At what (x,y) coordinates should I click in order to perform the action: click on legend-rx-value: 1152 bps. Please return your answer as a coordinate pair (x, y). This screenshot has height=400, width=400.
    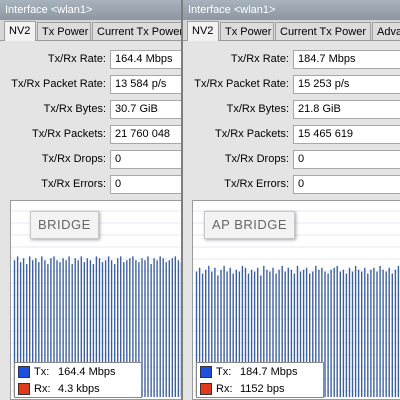
    Looking at the image, I should click on (262, 389).